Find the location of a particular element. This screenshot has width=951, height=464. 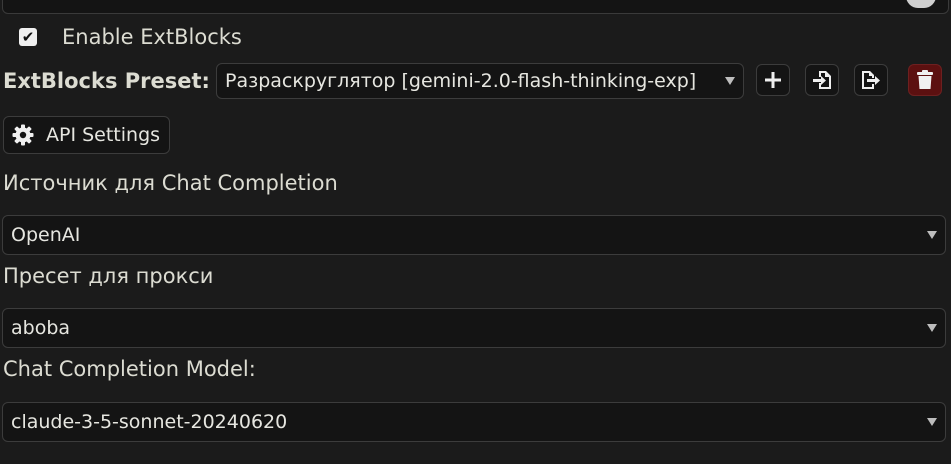

extblocks-preset-row: ExtBlocks Preset: is located at coordinates (105, 81).